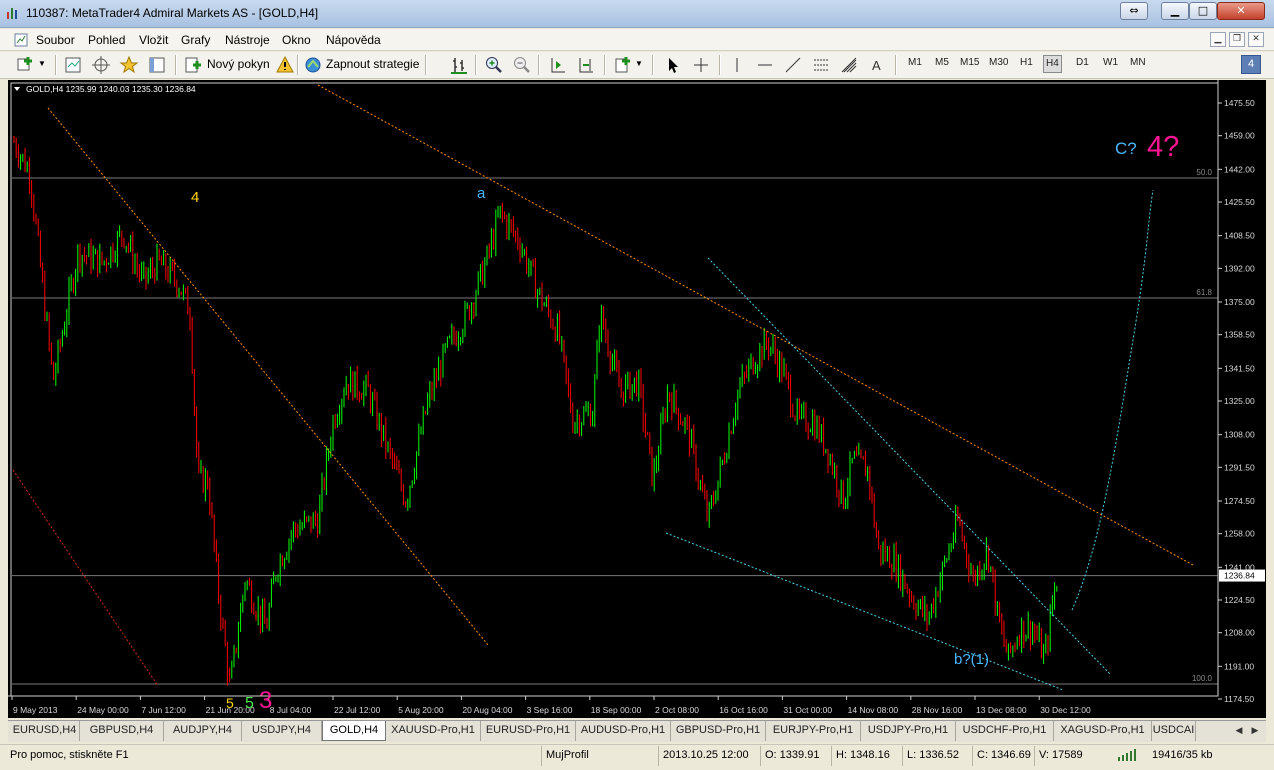  Describe the element at coordinates (1174, 731) in the screenshot. I see `chart-tab: USDCAI` at that location.